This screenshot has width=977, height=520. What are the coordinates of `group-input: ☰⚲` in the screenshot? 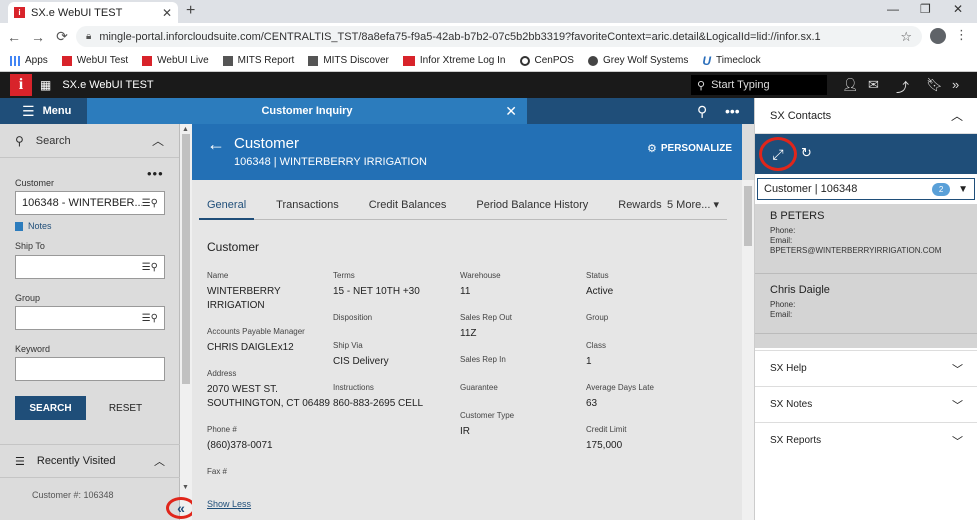 It's located at (90, 318).